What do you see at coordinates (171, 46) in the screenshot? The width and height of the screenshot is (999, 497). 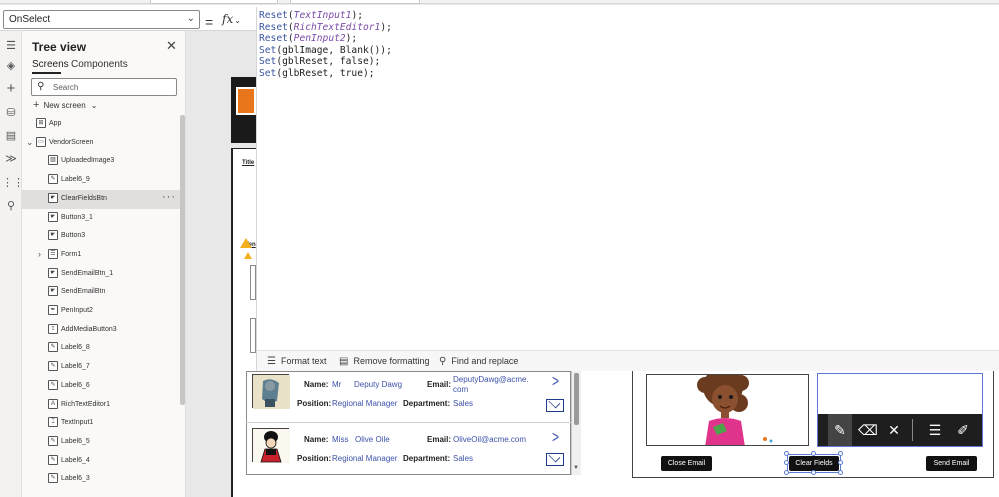 I see `close-icon: ✕` at bounding box center [171, 46].